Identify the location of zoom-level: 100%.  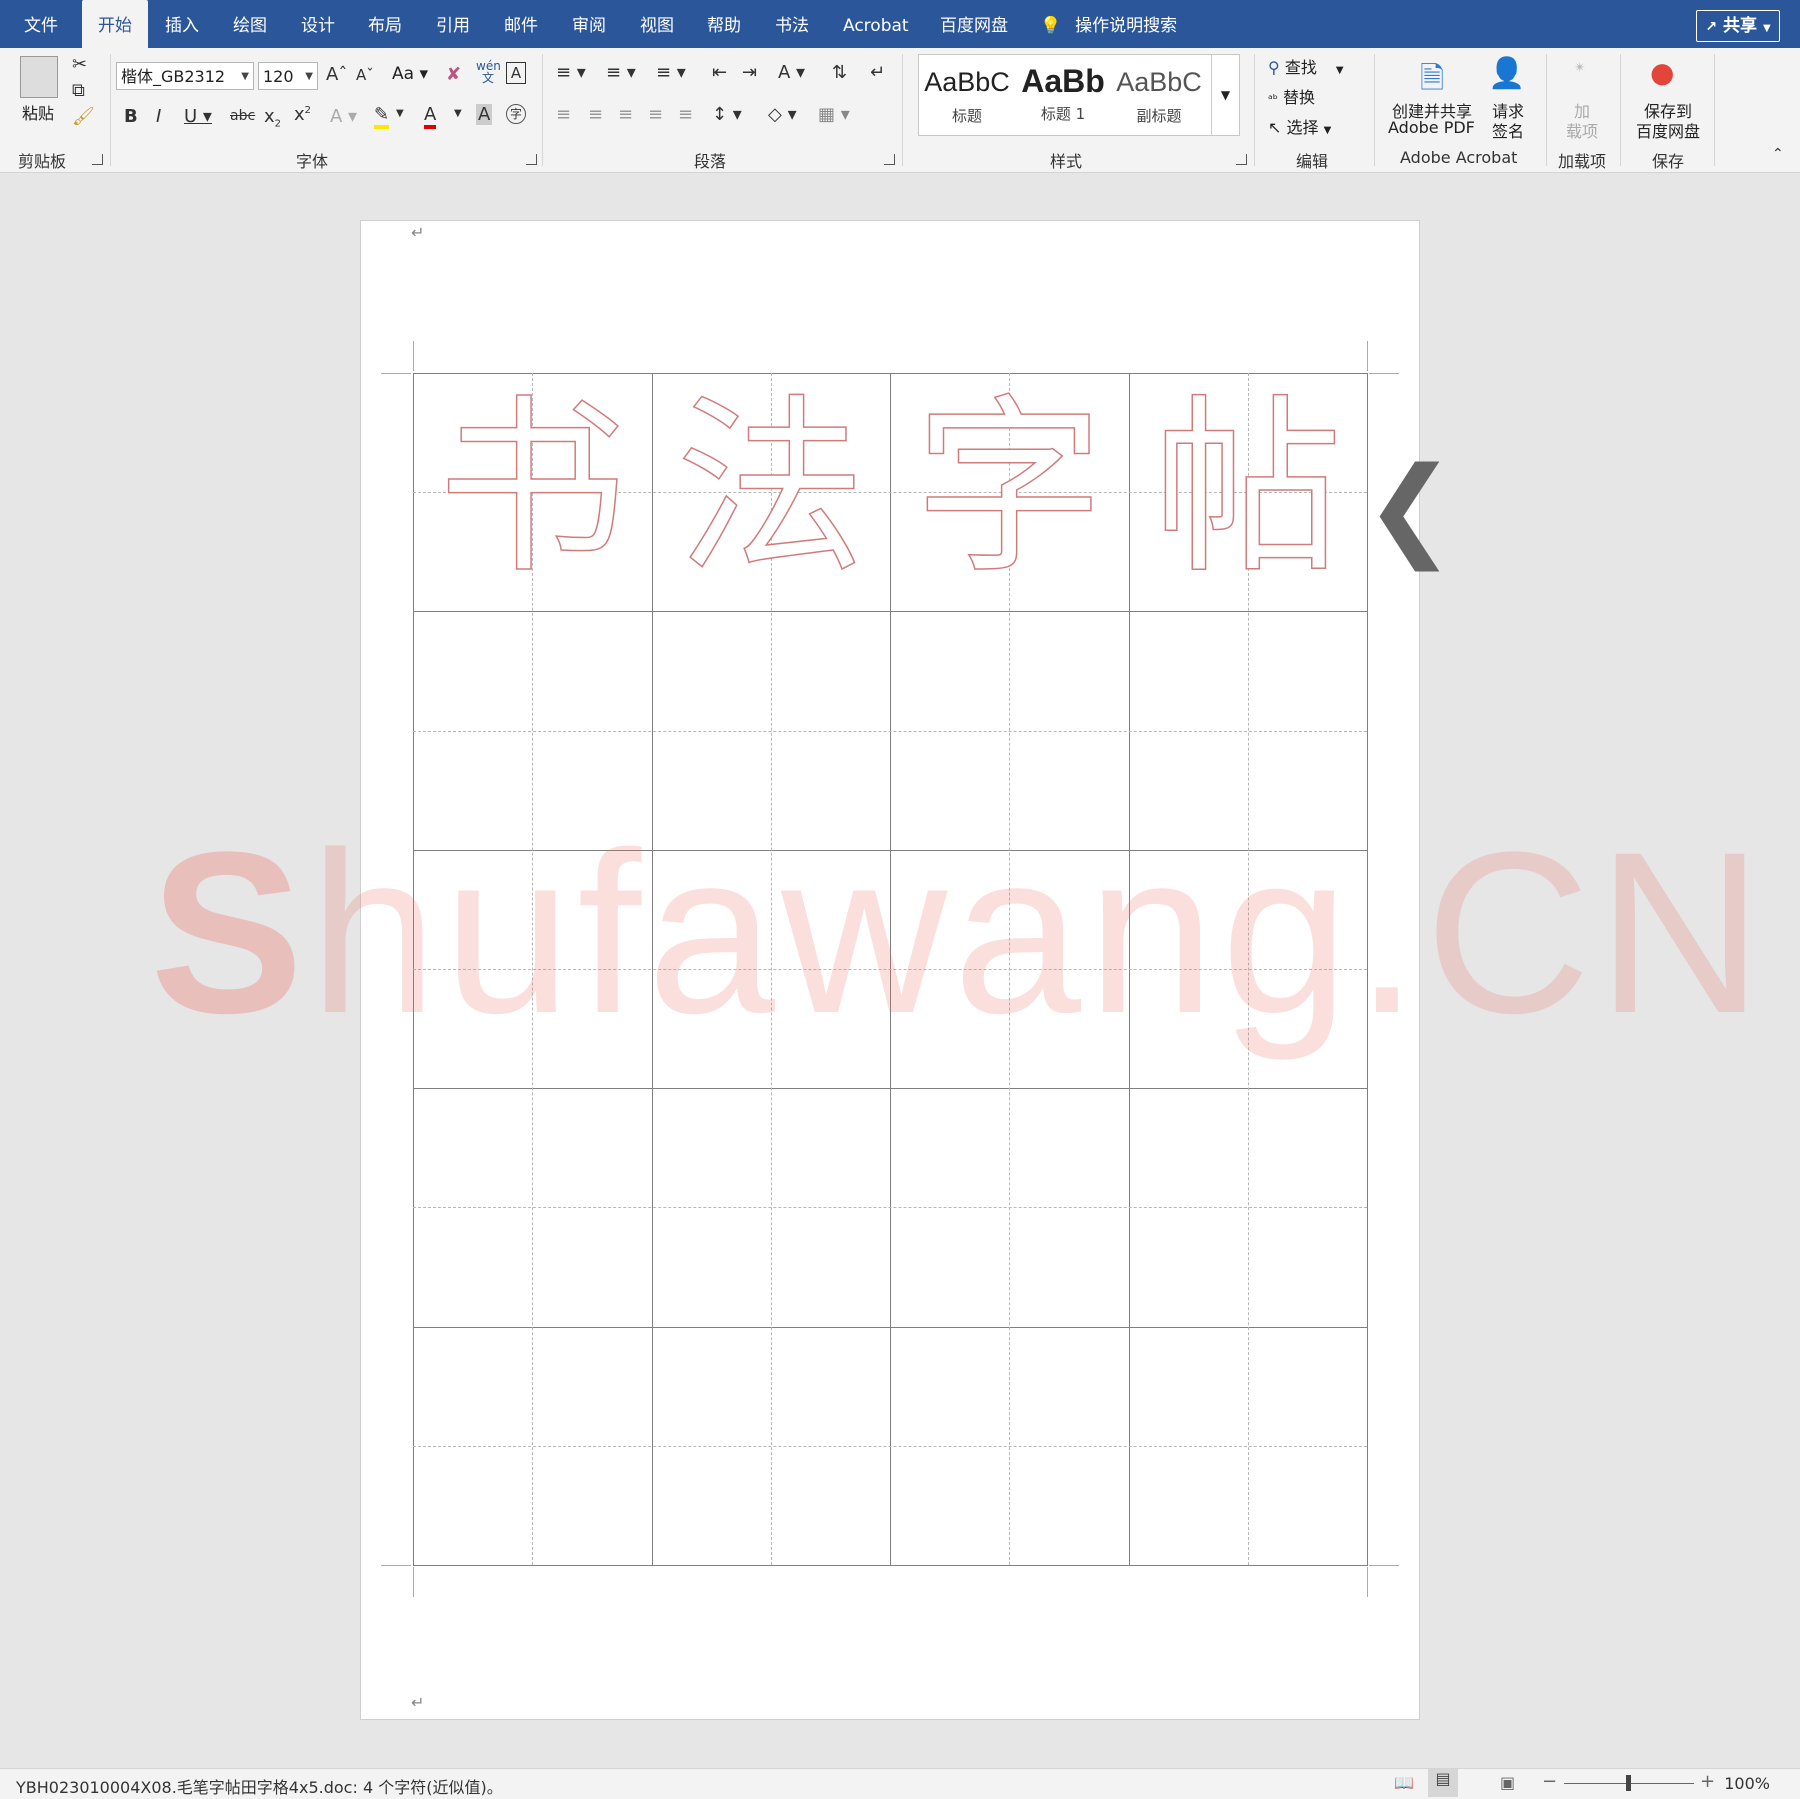
(1747, 1783).